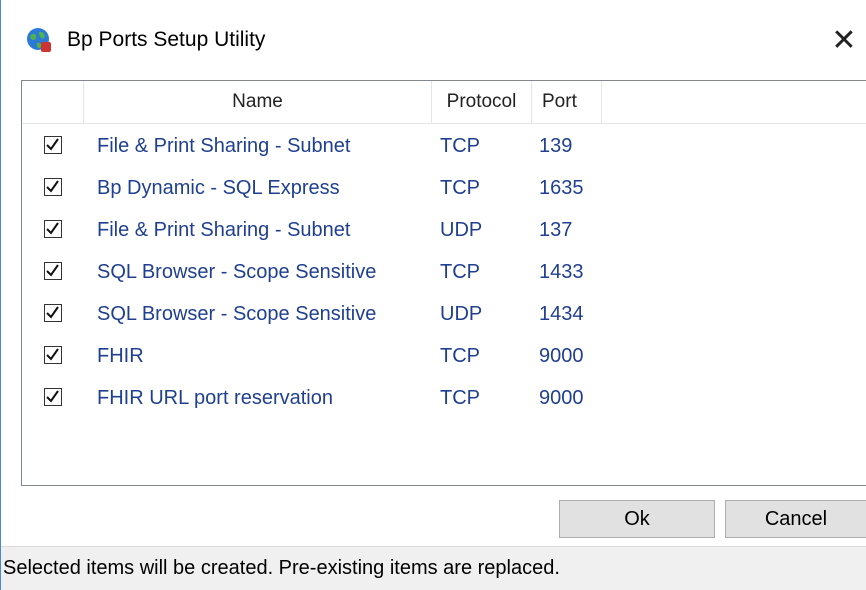 Image resolution: width=866 pixels, height=590 pixels. What do you see at coordinates (166, 39) in the screenshot?
I see `window-title: Bp Ports Setup Utility` at bounding box center [166, 39].